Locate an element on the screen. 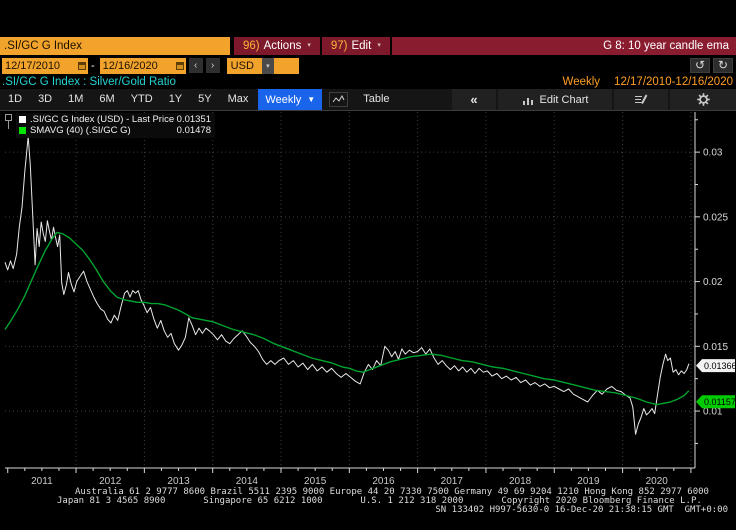 The image size is (736, 530). chevron-down-icon: ▼ is located at coordinates (311, 99).